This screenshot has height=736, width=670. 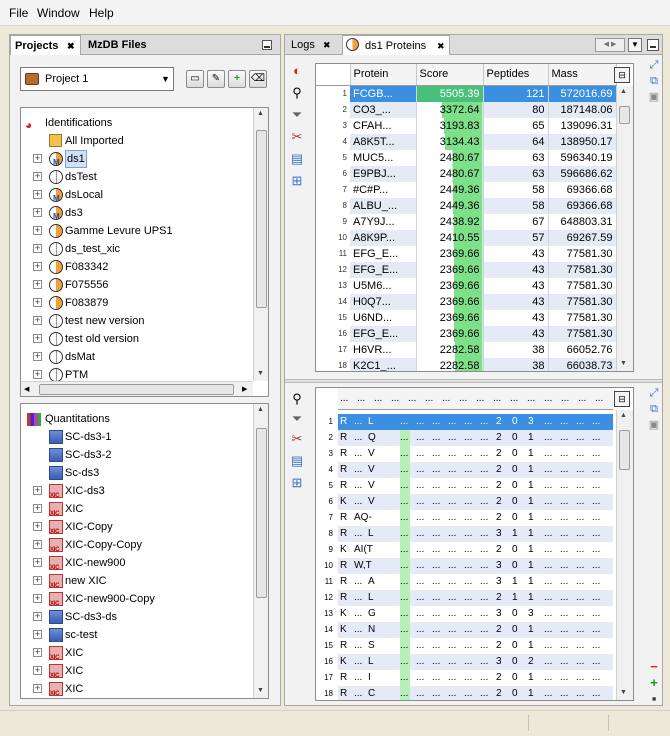 I want to click on column-header-peptides: Peptides, so click(x=516, y=75).